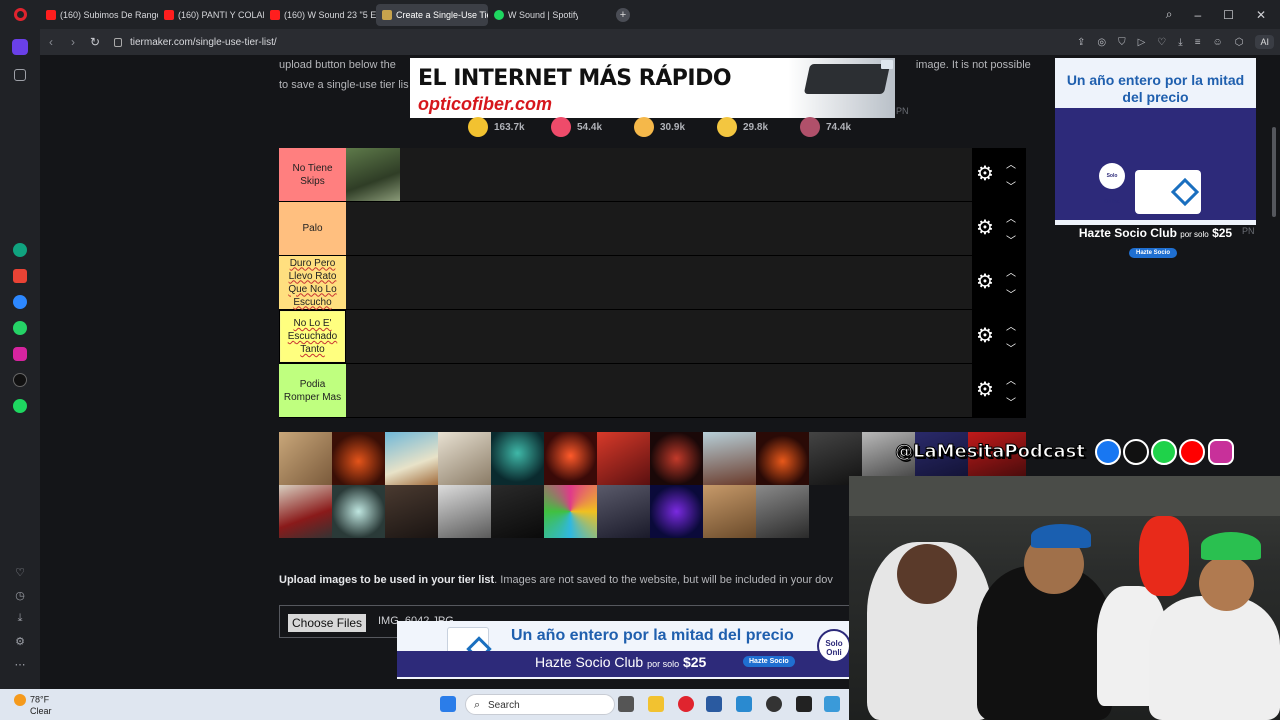 Image resolution: width=1280 pixels, height=720 pixels. What do you see at coordinates (20, 406) in the screenshot?
I see `spotify-icon` at bounding box center [20, 406].